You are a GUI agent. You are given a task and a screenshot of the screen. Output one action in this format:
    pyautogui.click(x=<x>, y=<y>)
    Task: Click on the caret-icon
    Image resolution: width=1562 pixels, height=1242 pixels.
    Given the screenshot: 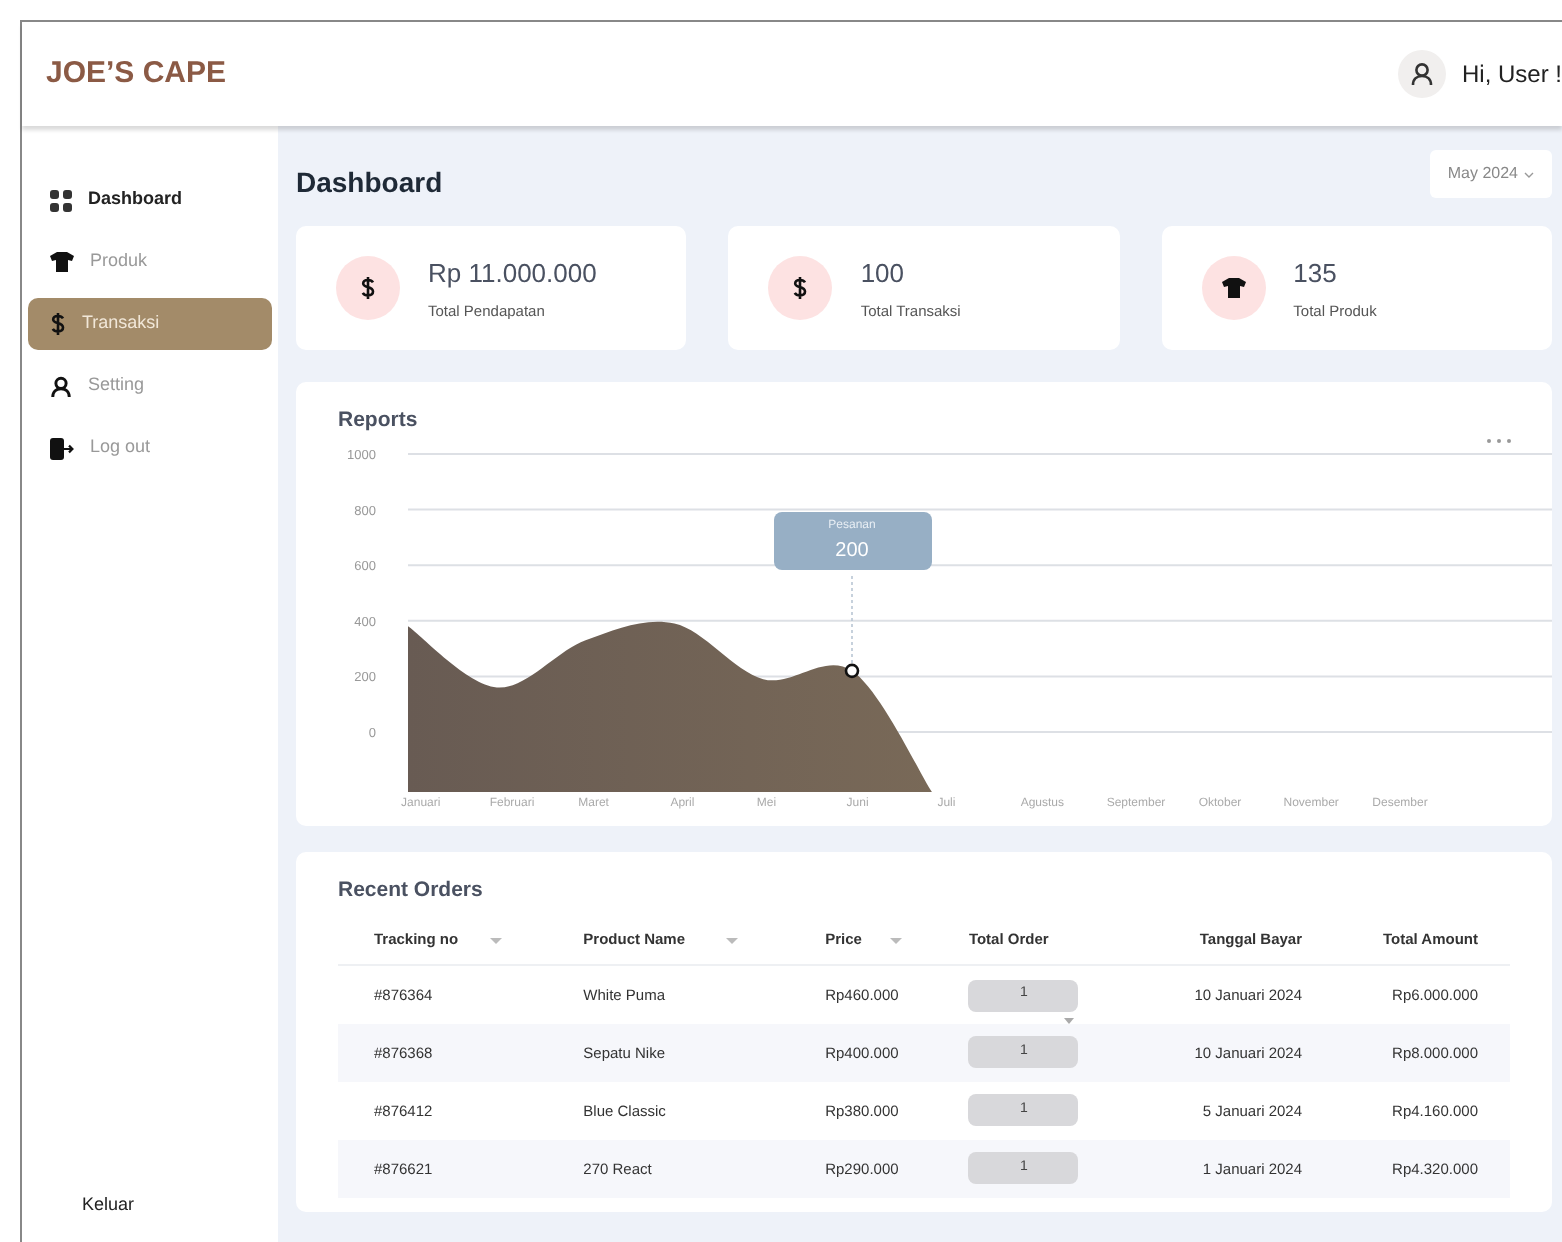 What is the action you would take?
    pyautogui.click(x=1529, y=174)
    